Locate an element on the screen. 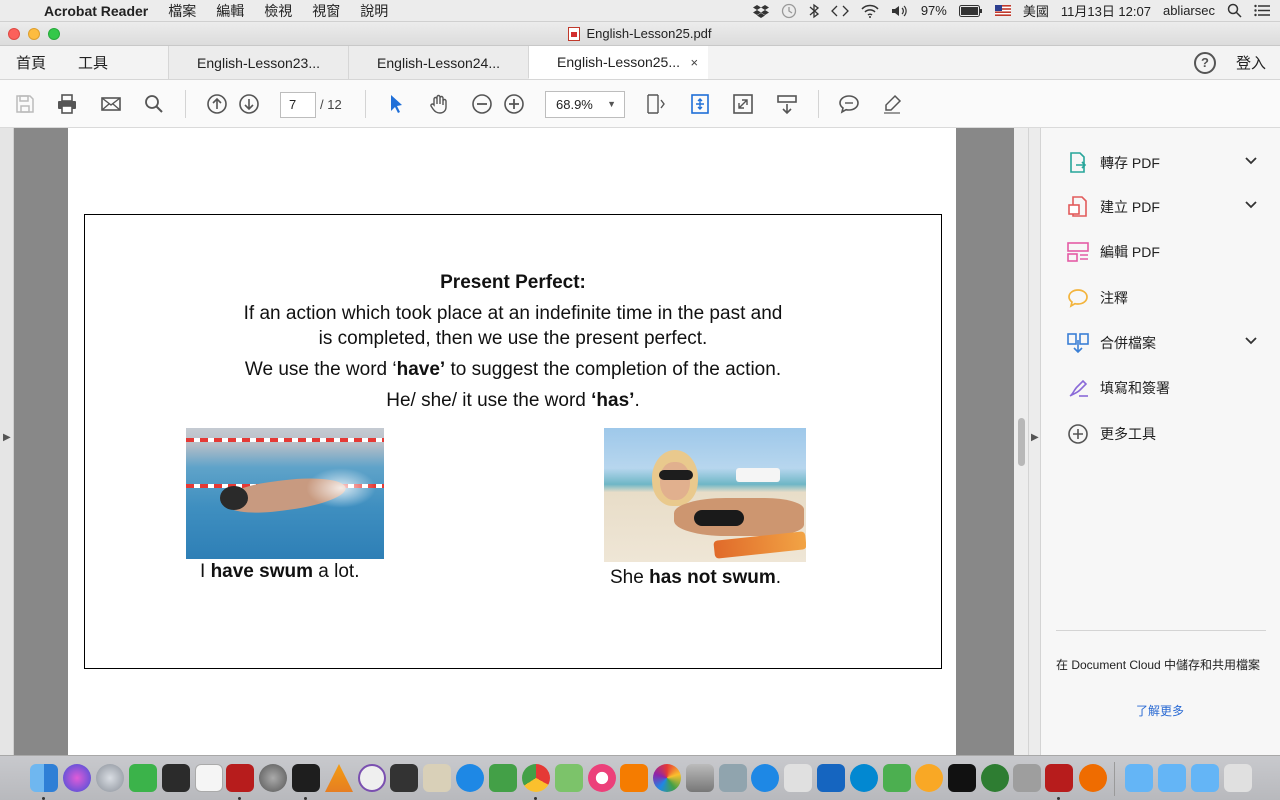 Image resolution: width=1280 pixels, height=800 pixels. input-source-label: 美國 is located at coordinates (1036, 10).